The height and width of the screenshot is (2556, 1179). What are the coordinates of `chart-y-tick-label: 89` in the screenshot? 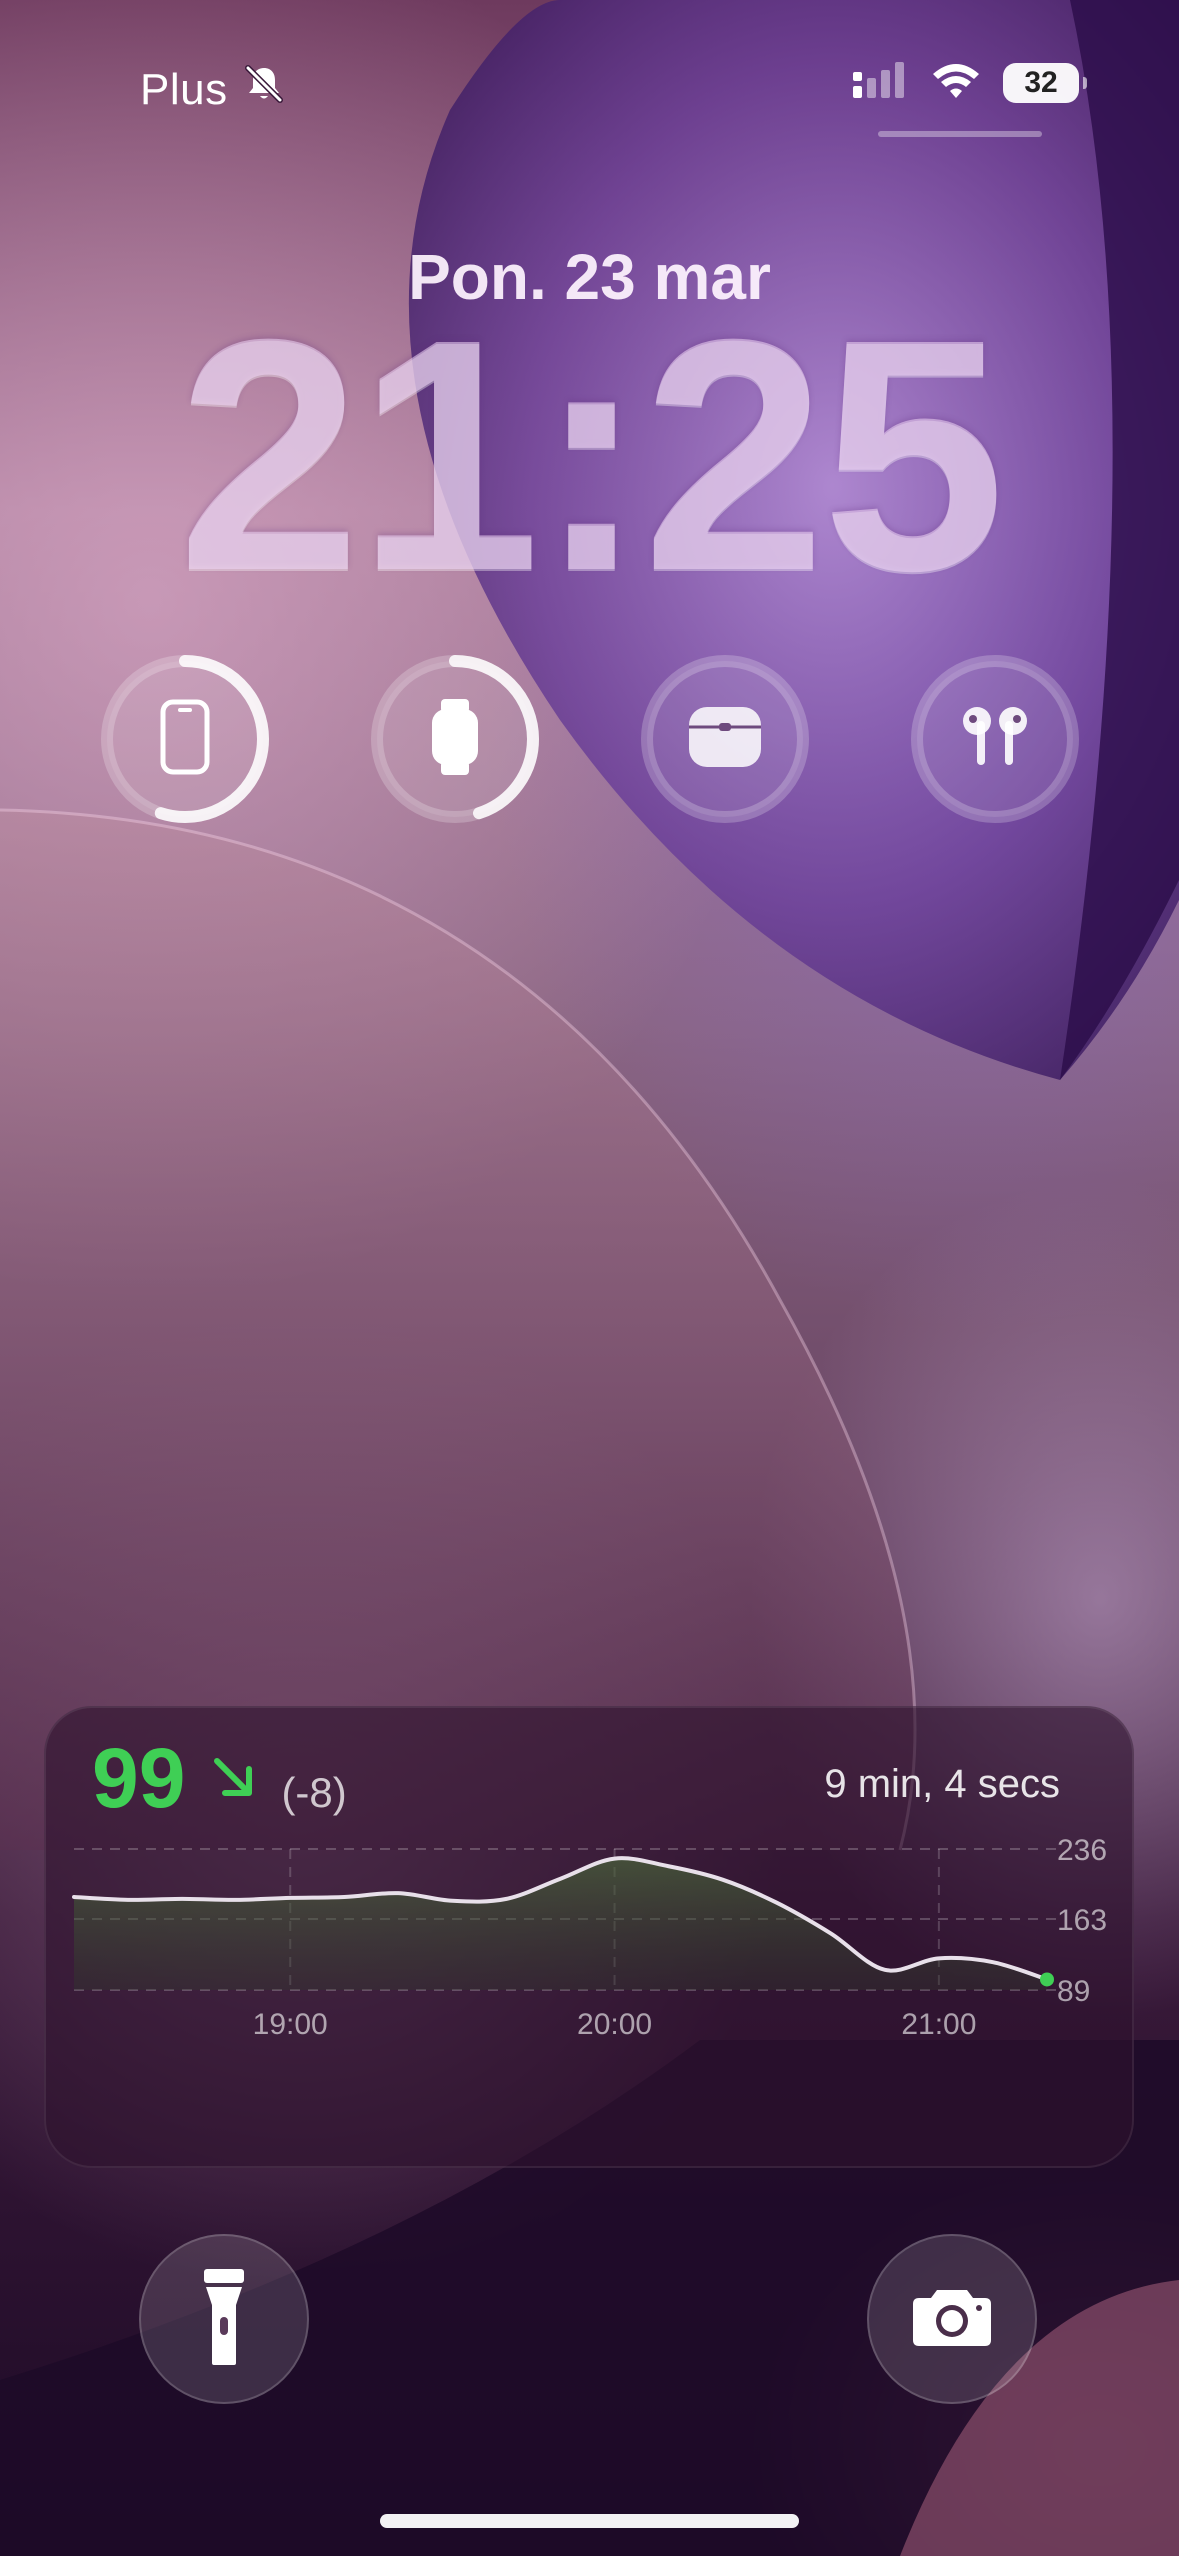 It's located at (1073, 1991).